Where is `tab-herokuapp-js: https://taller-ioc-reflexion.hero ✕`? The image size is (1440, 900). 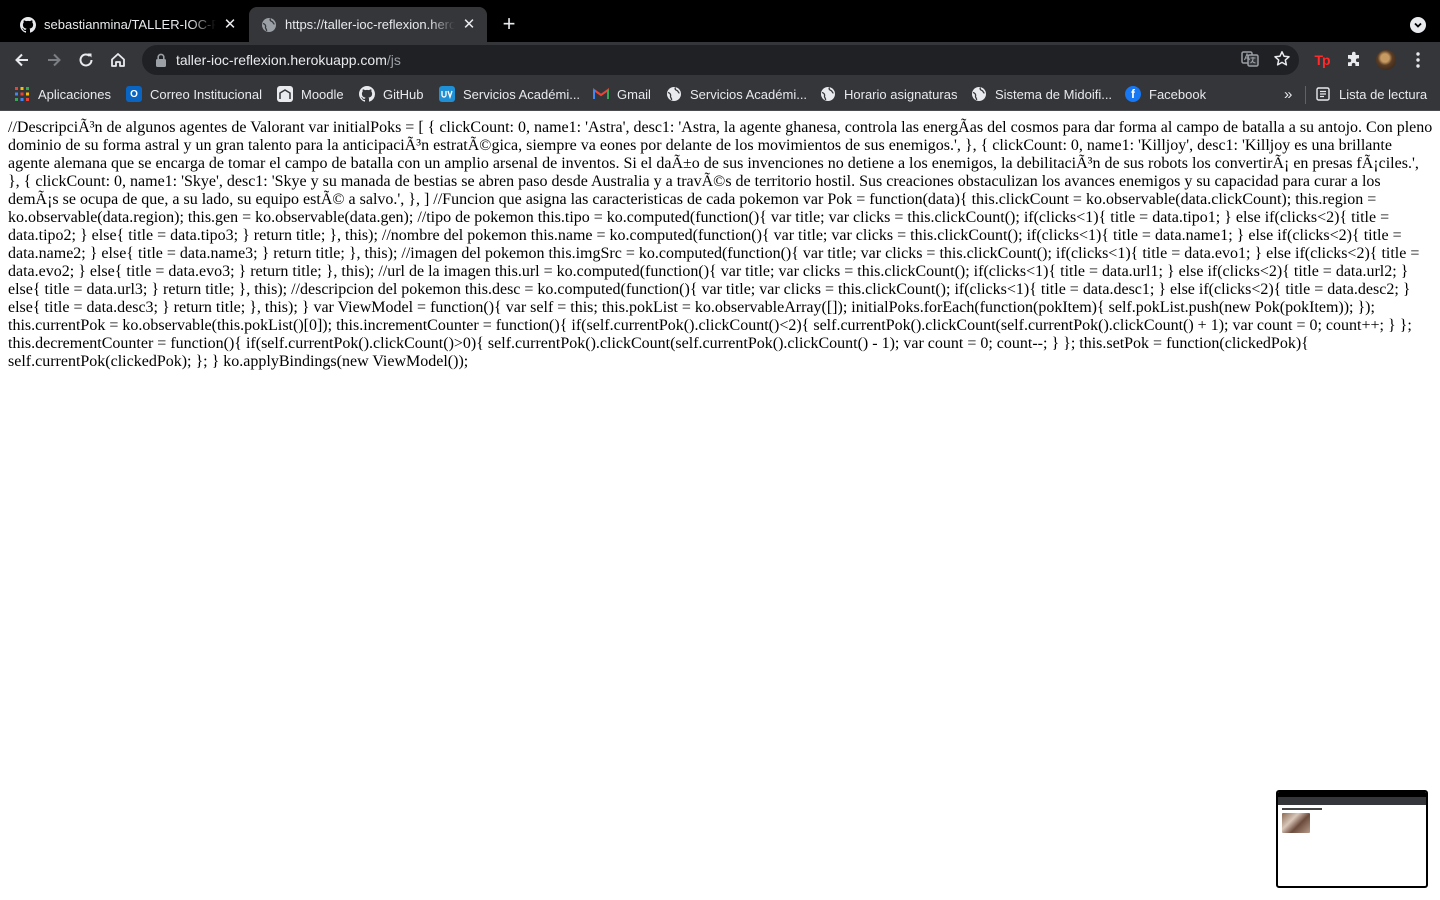
tab-herokuapp-js: https://taller-ioc-reflexion.hero ✕ is located at coordinates (368, 24).